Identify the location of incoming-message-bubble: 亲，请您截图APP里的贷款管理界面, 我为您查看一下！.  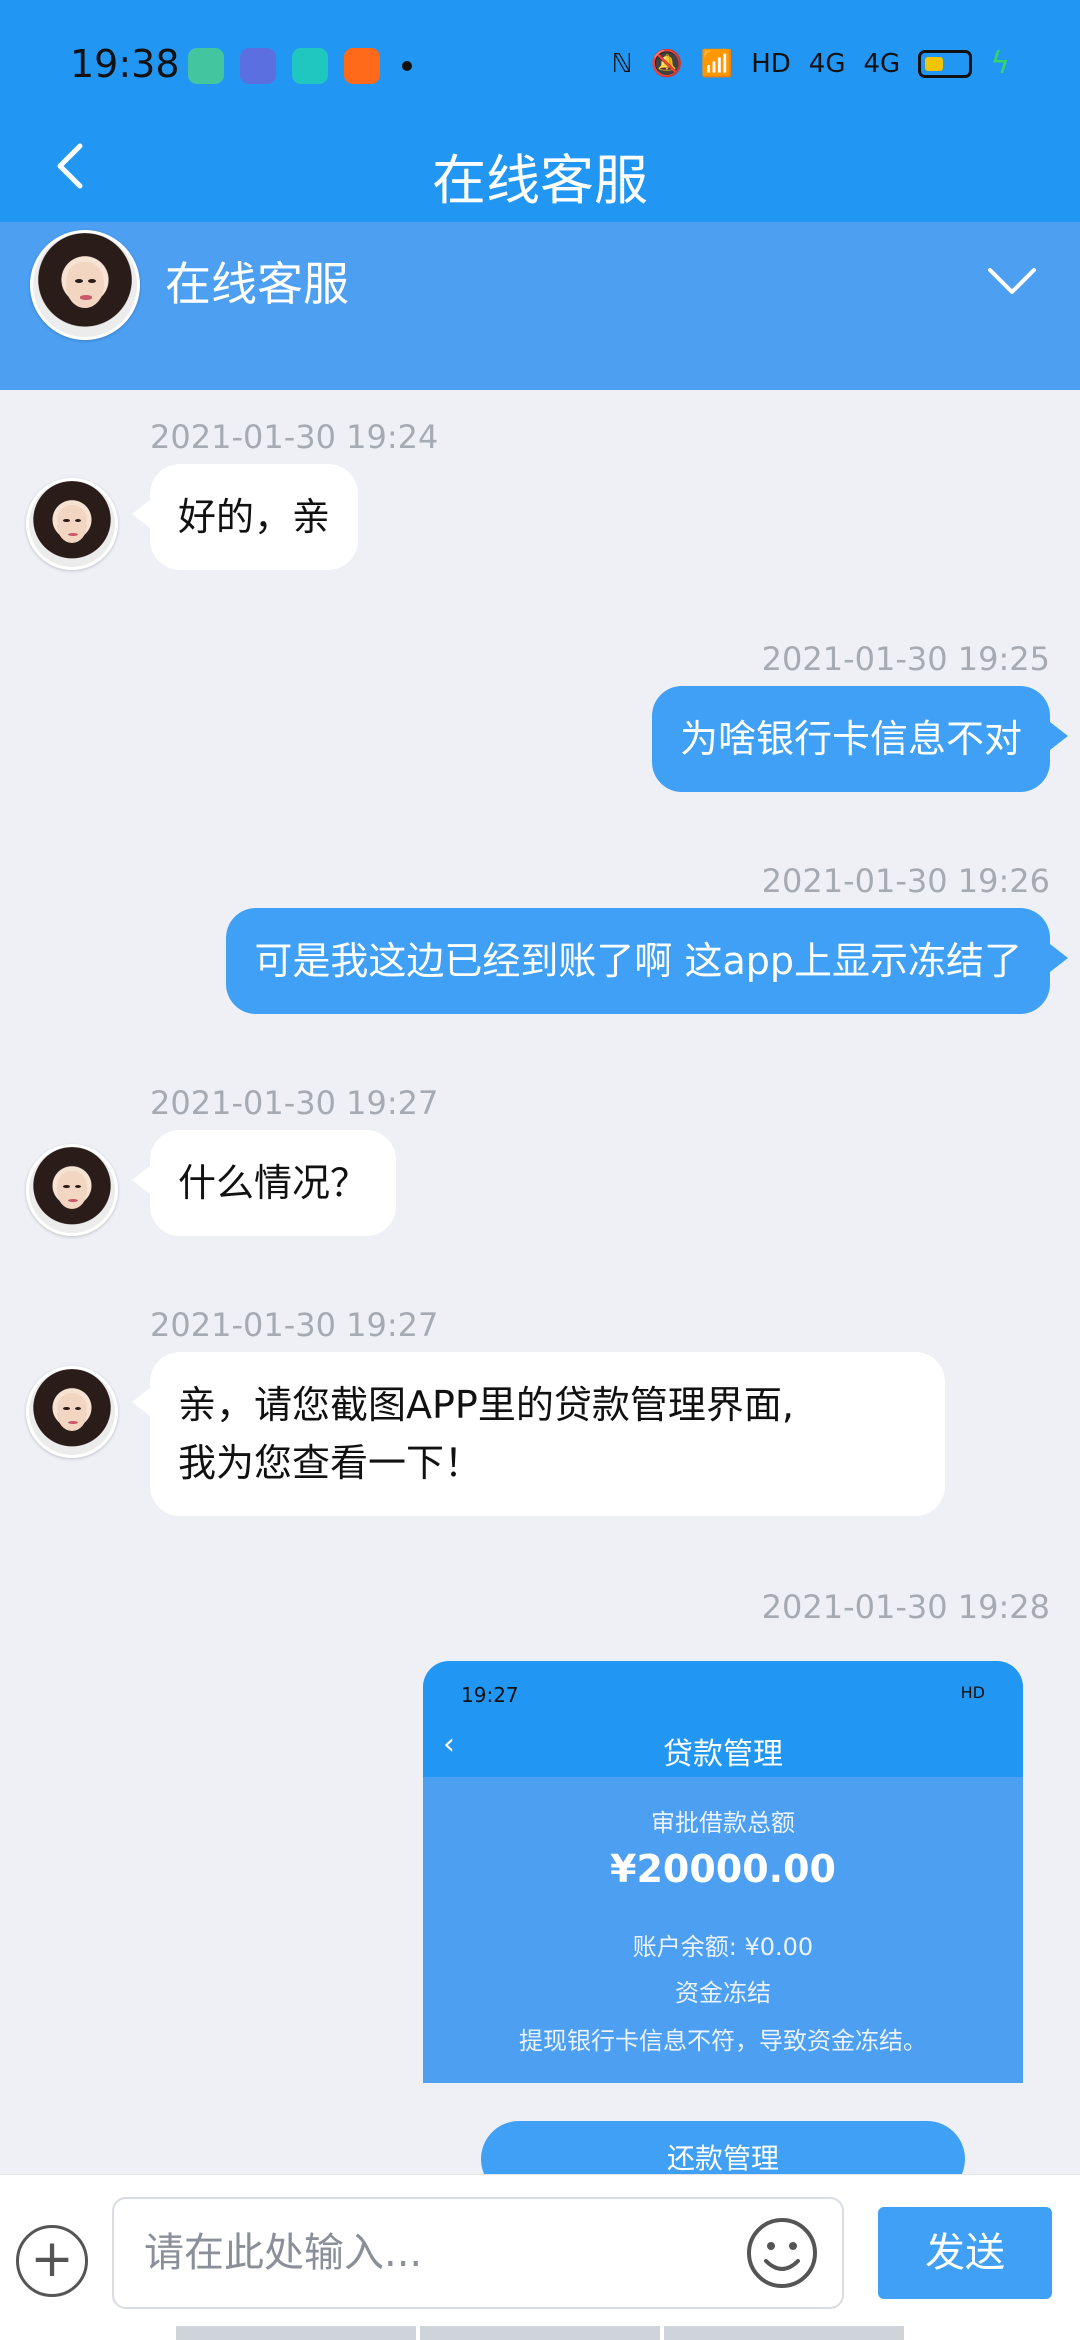
(538, 1434).